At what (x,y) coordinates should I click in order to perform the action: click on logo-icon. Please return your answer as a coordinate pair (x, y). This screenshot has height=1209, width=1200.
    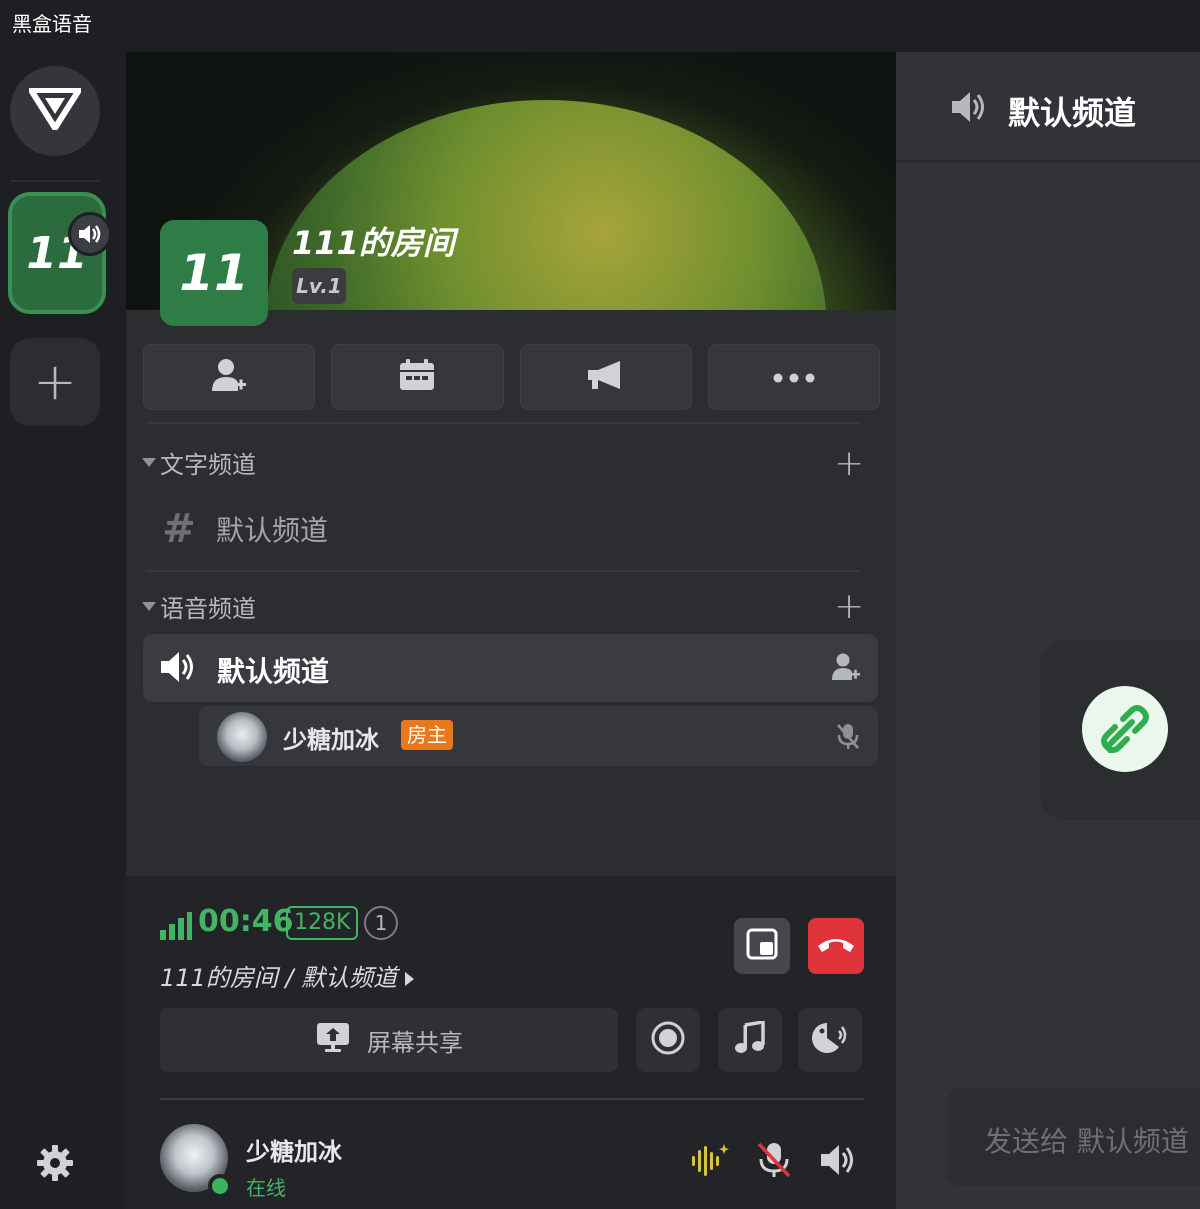
    Looking at the image, I should click on (55, 110).